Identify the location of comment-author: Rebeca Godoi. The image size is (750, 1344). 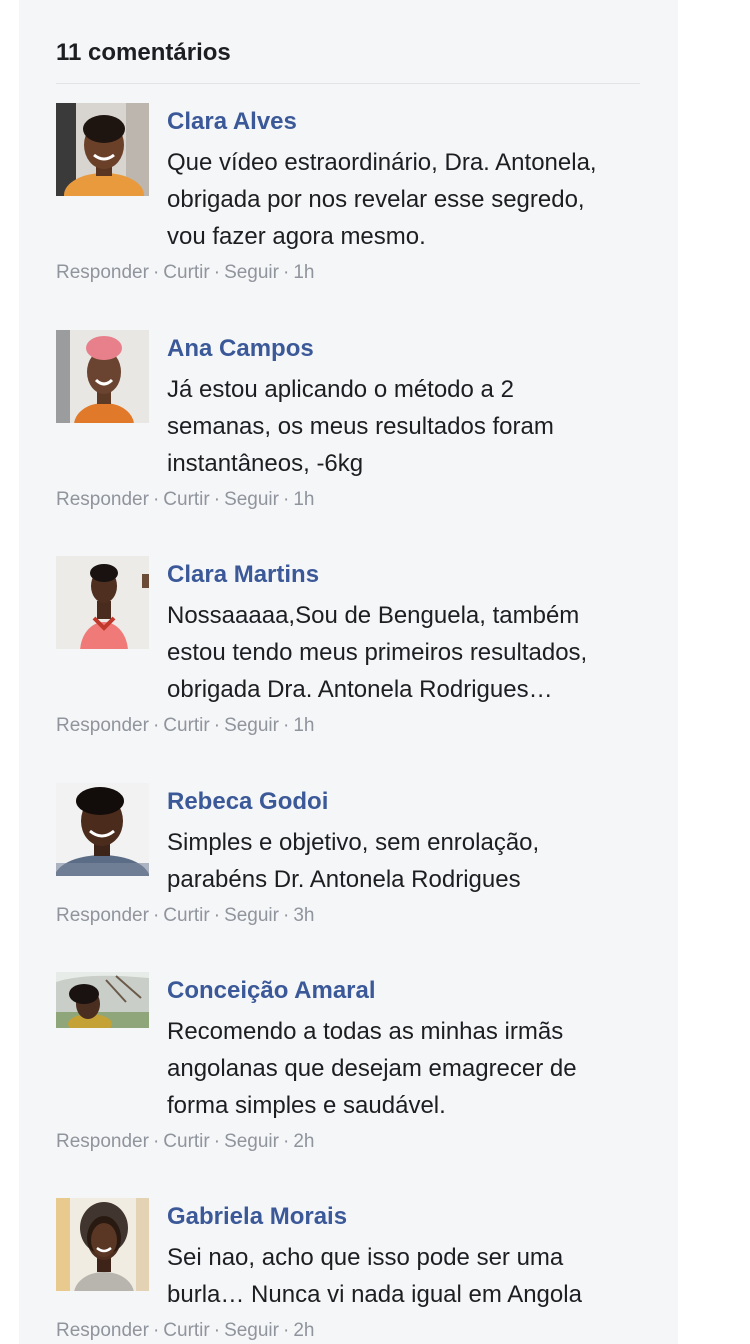
(247, 802).